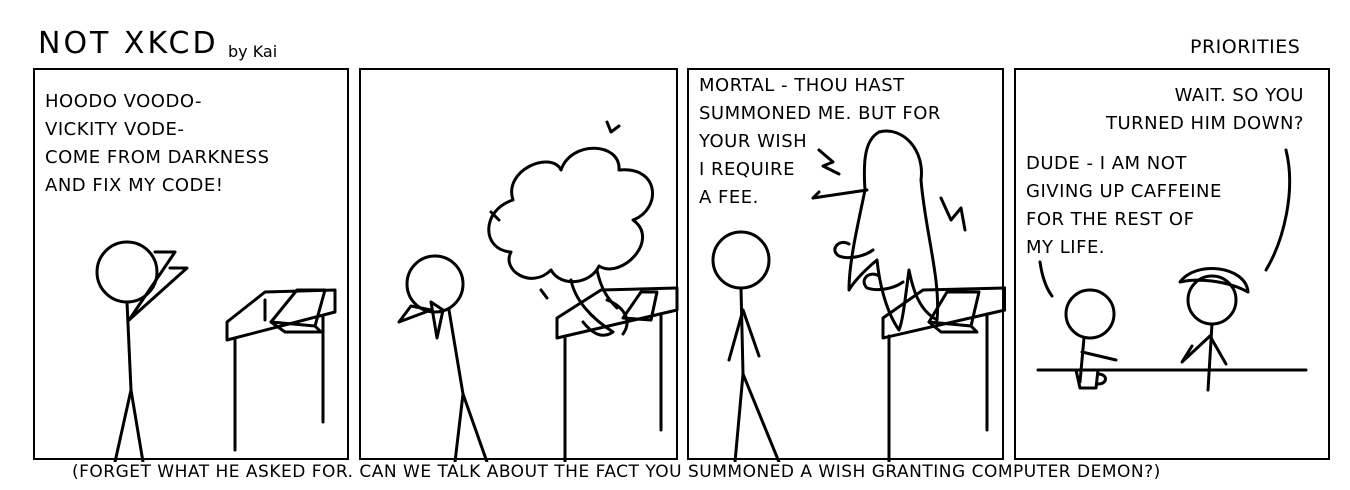 Image resolution: width=1350 pixels, height=490 pixels. Describe the element at coordinates (1245, 47) in the screenshot. I see `strip-title: PRIORITIES` at that location.